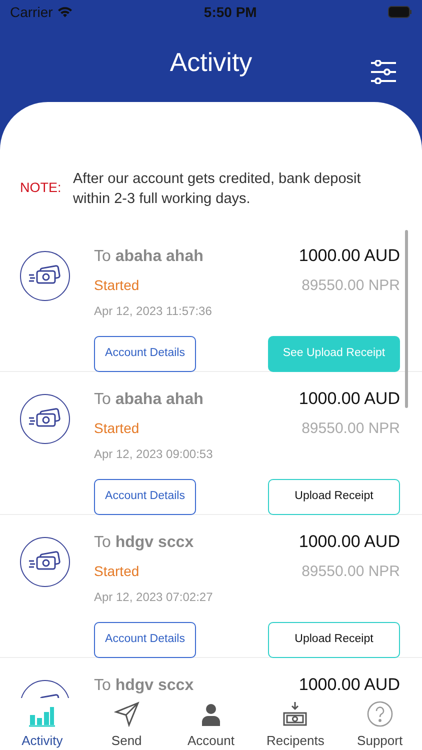  I want to click on paper-plane-icon, so click(127, 713).